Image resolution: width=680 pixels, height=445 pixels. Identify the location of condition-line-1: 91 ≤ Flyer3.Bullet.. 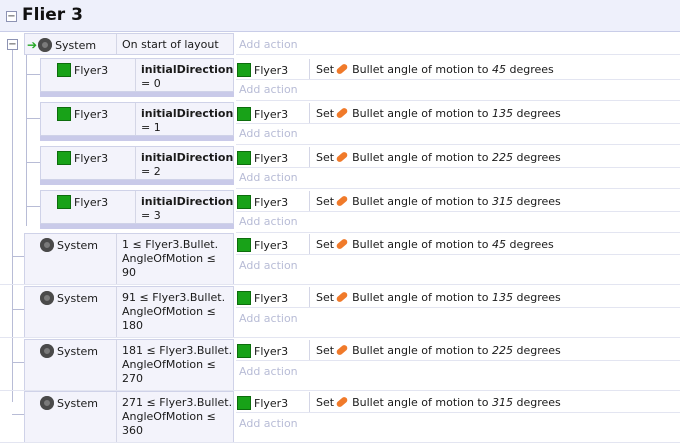
(174, 297).